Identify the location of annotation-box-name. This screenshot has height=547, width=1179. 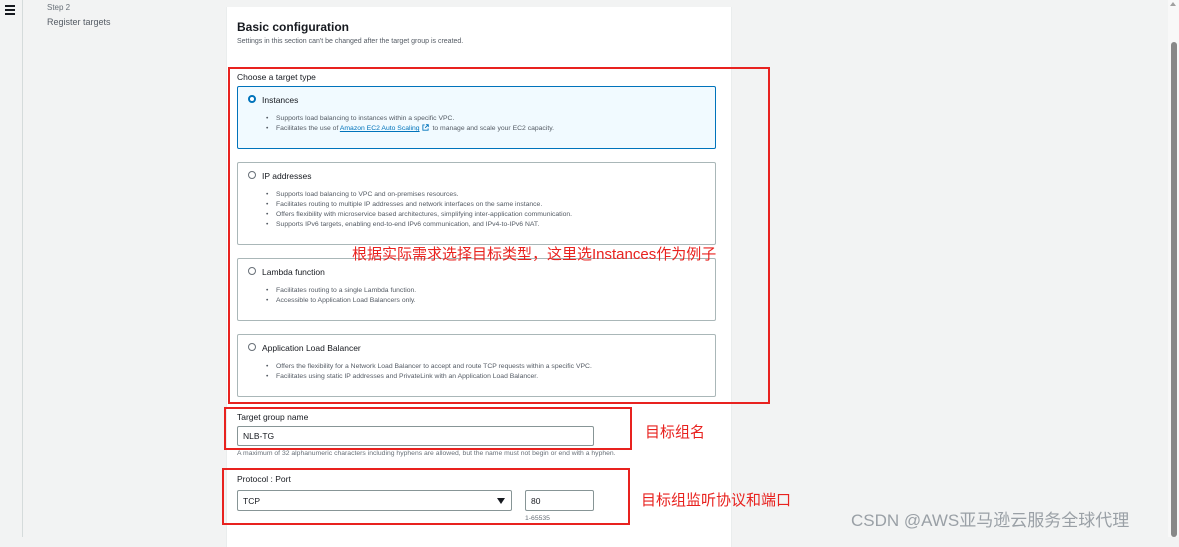
(428, 428).